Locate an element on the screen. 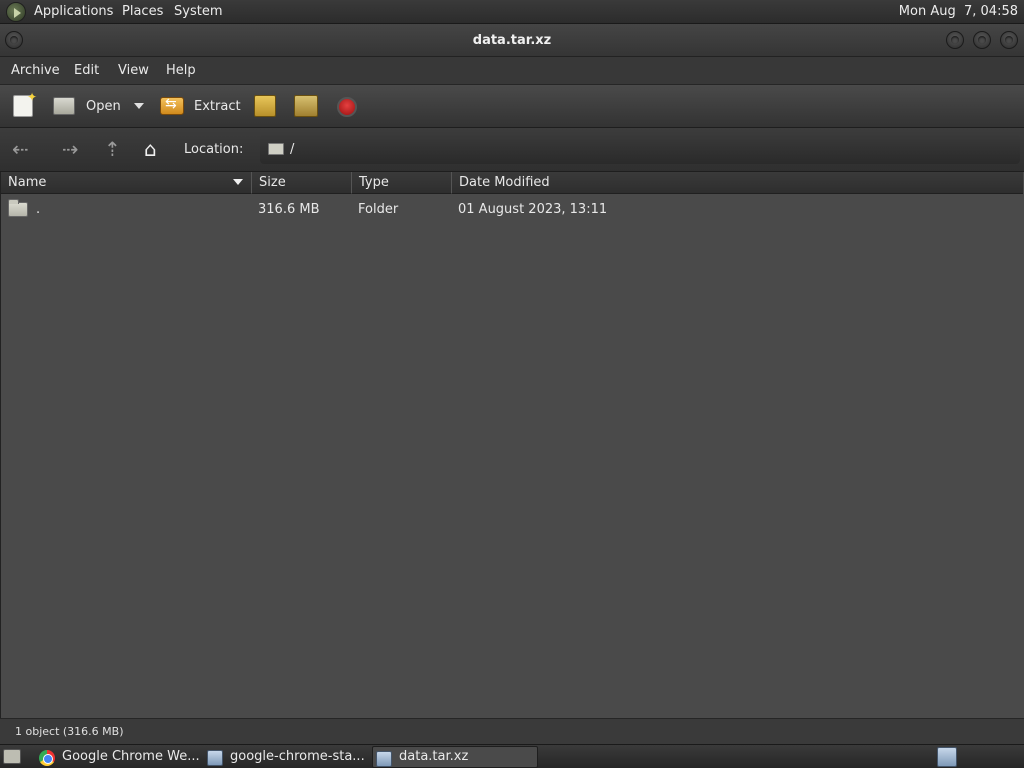 Image resolution: width=1024 pixels, height=768 pixels. file-size: 316.6 MB is located at coordinates (289, 209).